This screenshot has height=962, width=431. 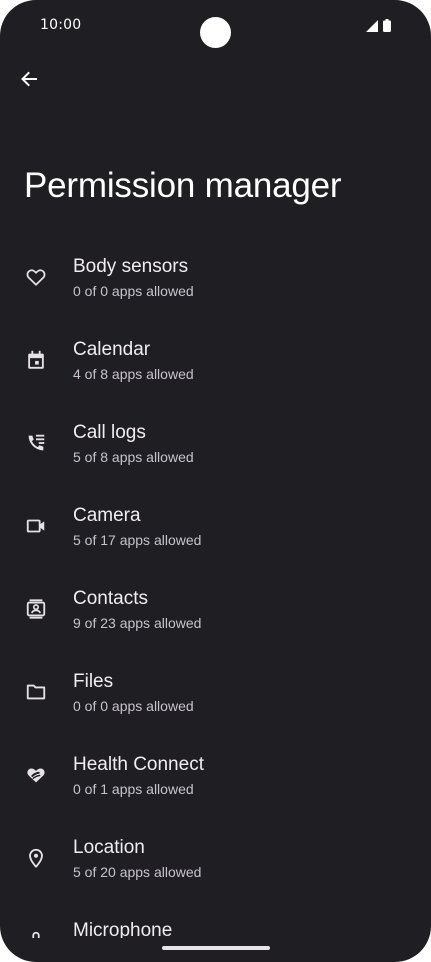 I want to click on status-bar: 10:00, so click(x=215, y=26).